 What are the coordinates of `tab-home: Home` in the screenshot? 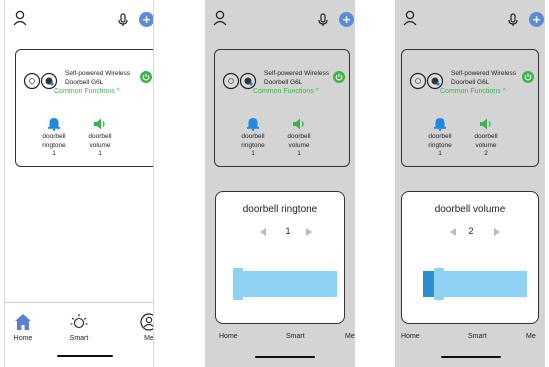 It's located at (24, 327).